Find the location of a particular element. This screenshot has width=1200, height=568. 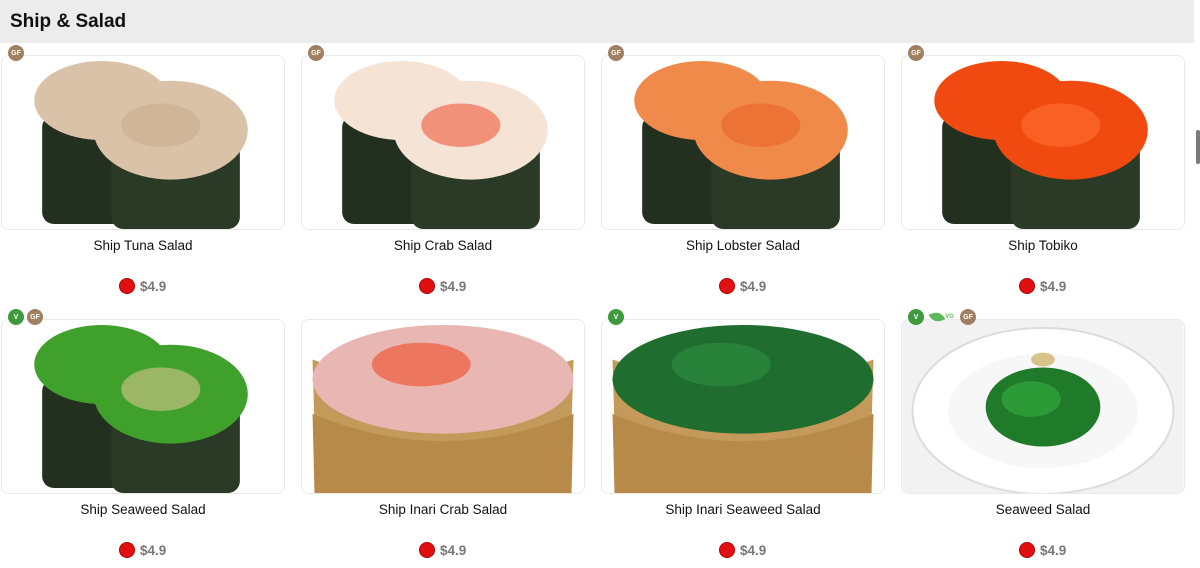

menu-item-card: Ship Inari Crab Salad $4.9 is located at coordinates (443, 432).